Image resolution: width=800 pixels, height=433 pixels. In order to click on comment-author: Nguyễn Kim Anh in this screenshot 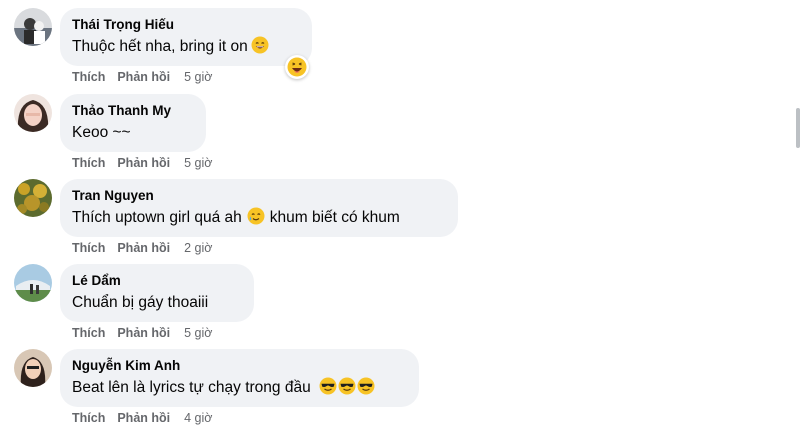, I will do `click(239, 366)`.